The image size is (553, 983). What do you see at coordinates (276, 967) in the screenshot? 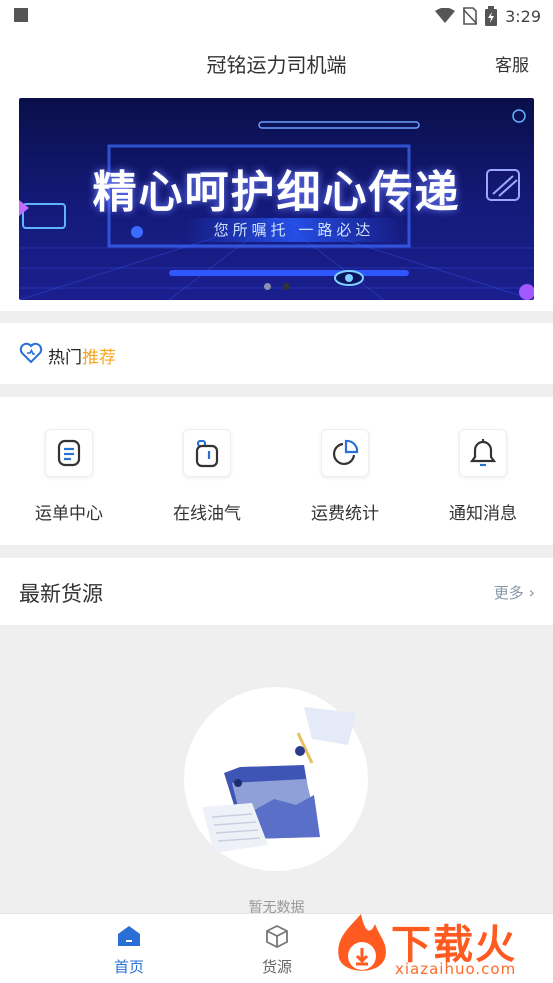
I see `tab-label: 货源` at bounding box center [276, 967].